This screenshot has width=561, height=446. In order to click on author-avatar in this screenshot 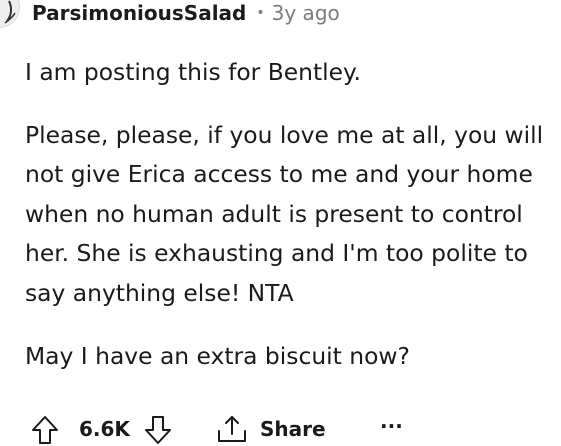, I will do `click(10, 14)`.